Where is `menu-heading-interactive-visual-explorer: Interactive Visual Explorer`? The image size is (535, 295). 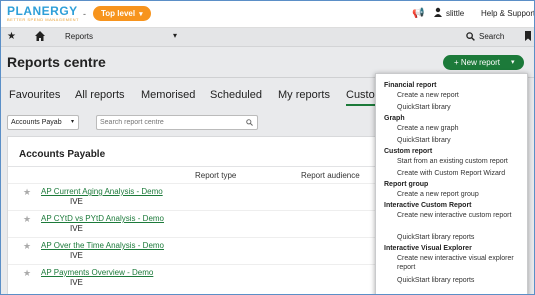 menu-heading-interactive-visual-explorer: Interactive Visual Explorer is located at coordinates (428, 248).